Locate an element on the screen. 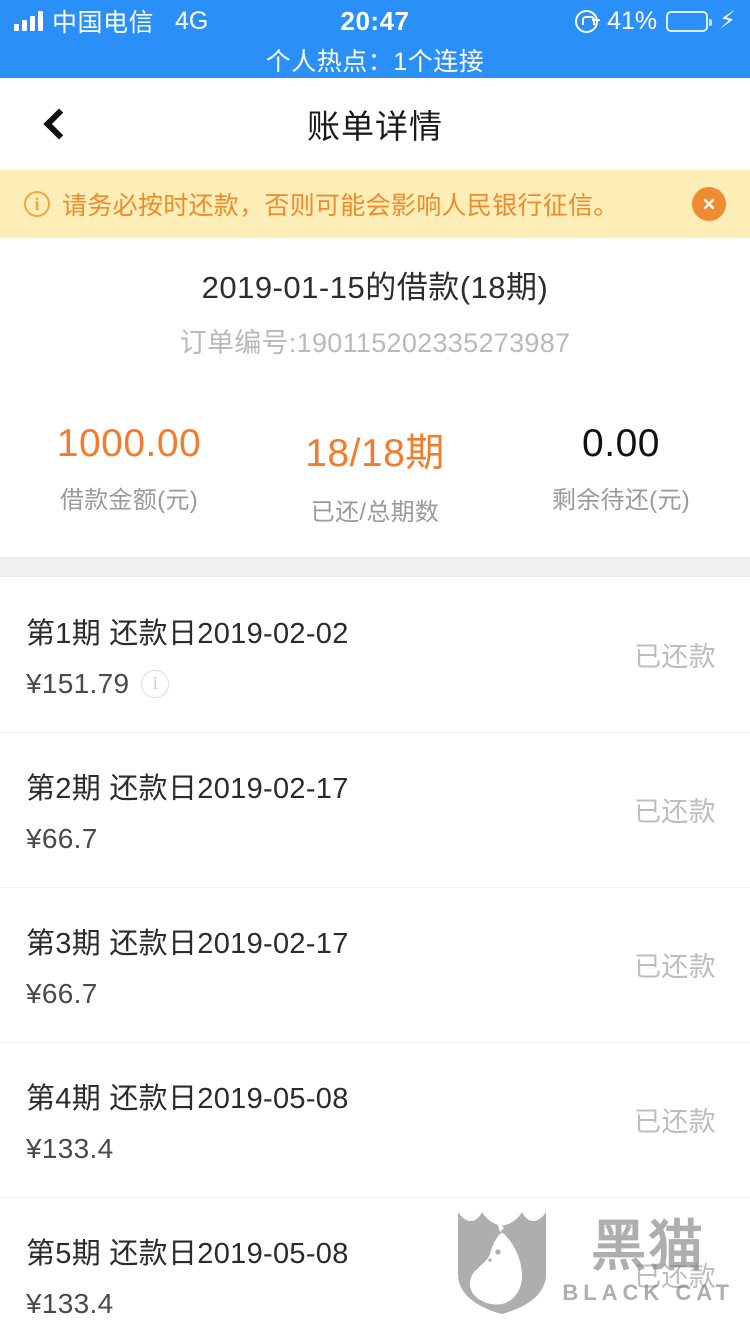 The image size is (750, 1334). table-row: 第3期 还款日2019-02-17 ¥66.7 已还款 is located at coordinates (375, 964).